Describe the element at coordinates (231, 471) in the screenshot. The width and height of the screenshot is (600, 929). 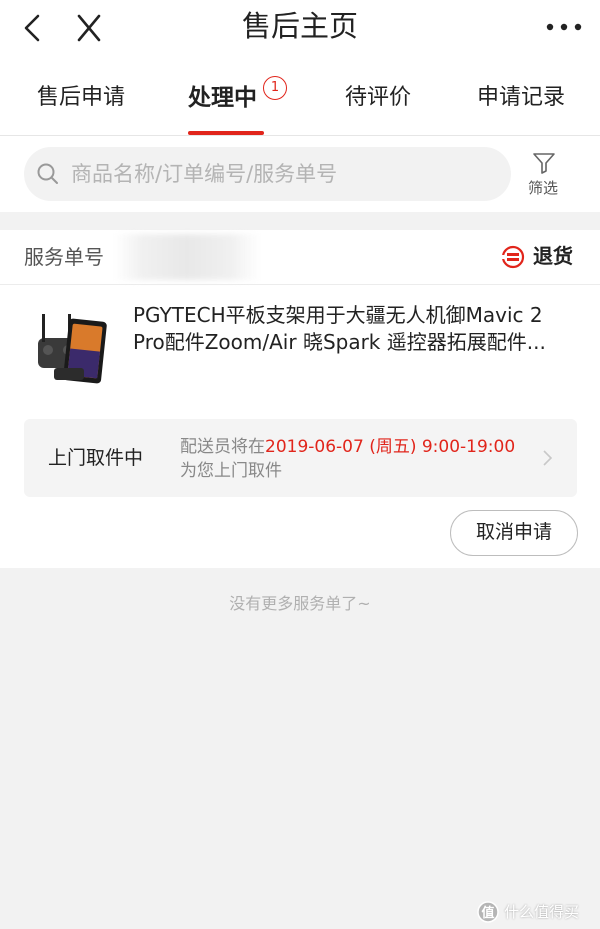
I see `pickup-detail-suffix: 为您上门取件` at that location.